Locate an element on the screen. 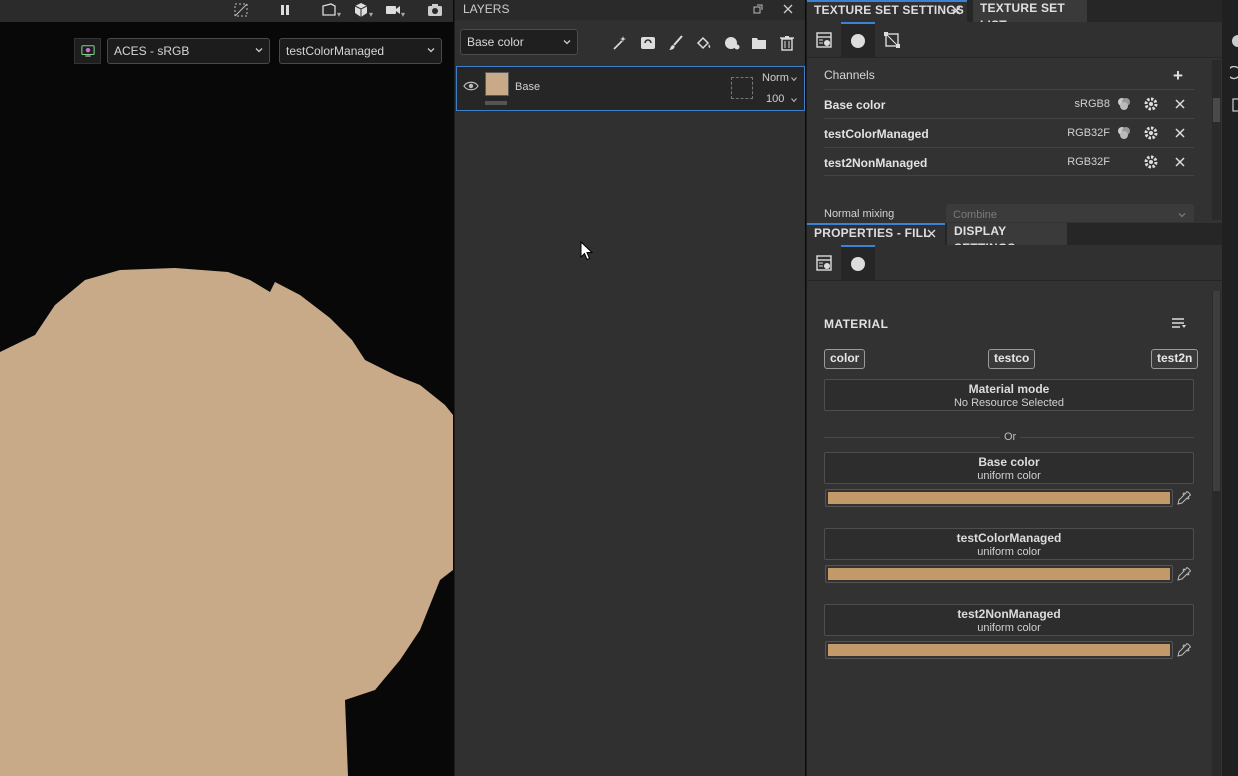 The image size is (1238, 776). channel-view-select: testColorManaged is located at coordinates (360, 51).